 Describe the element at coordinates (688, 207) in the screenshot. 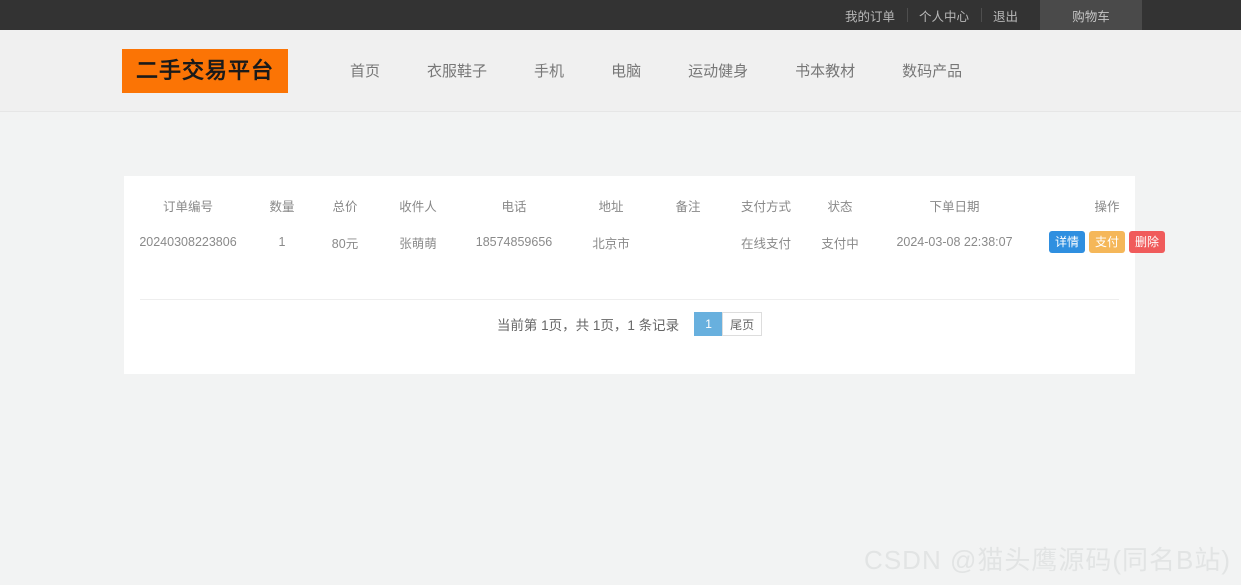

I see `column-header-remark: 备注` at that location.